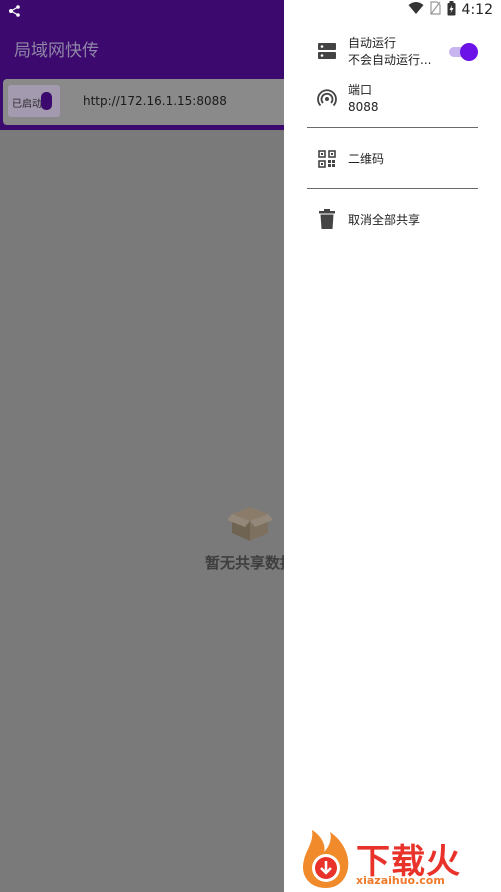  What do you see at coordinates (463, 52) in the screenshot?
I see `auto-run-switch` at bounding box center [463, 52].